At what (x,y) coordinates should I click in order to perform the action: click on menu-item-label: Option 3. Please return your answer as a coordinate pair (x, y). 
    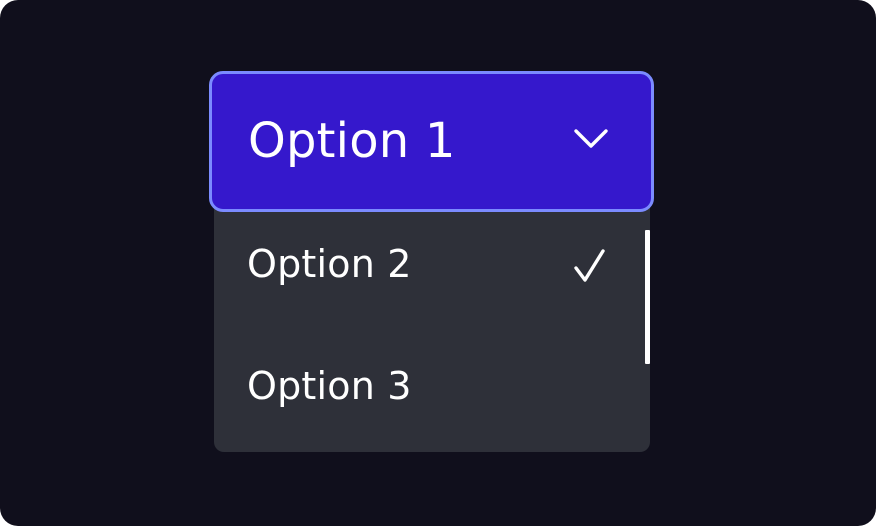
    Looking at the image, I should click on (329, 386).